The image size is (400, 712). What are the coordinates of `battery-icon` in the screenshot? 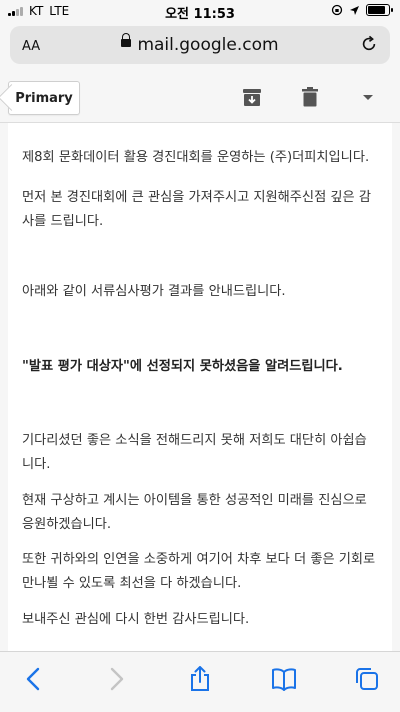 It's located at (379, 10).